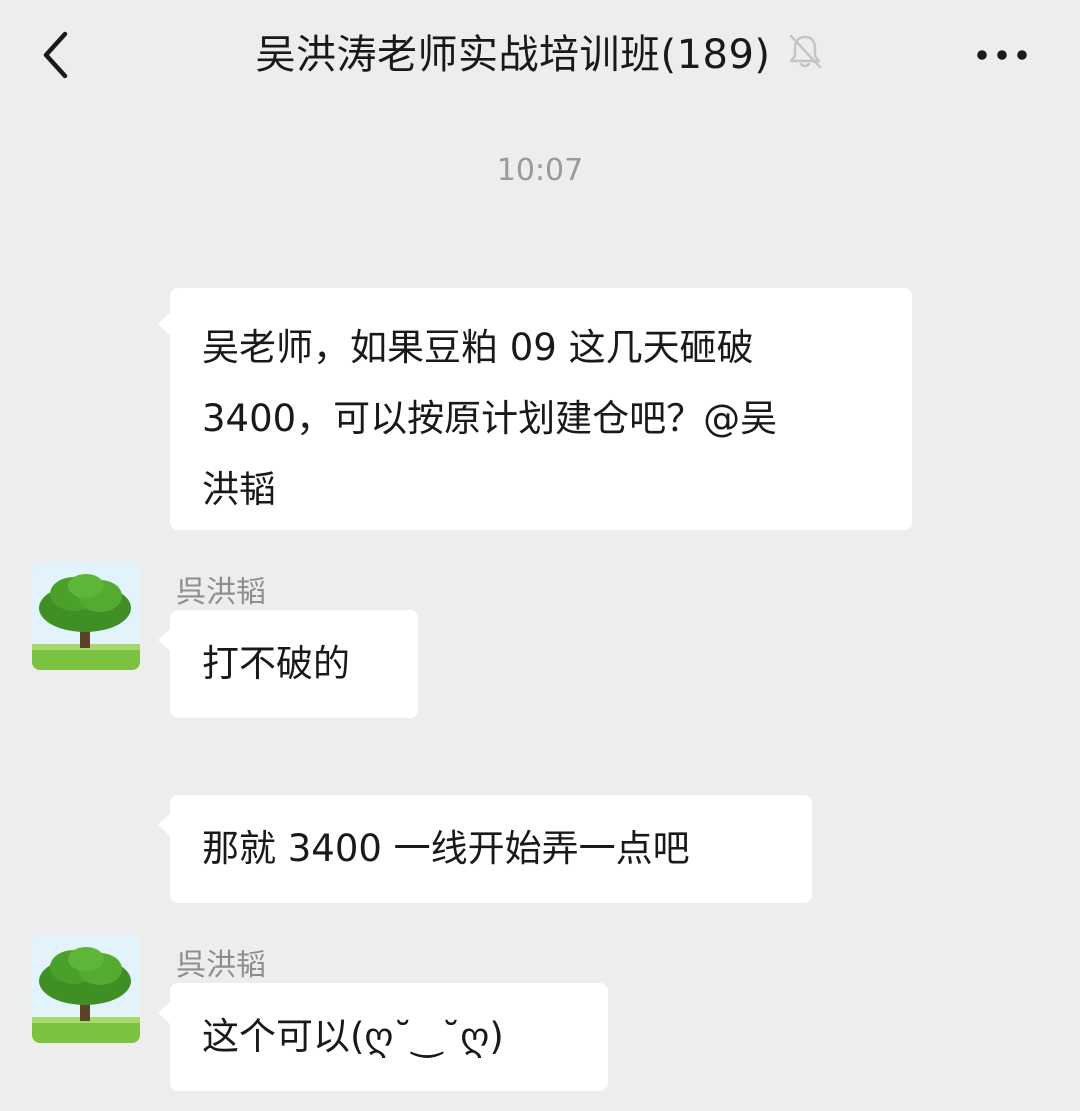 This screenshot has height=1111, width=1080. I want to click on more-horizontal-icon, so click(1002, 55).